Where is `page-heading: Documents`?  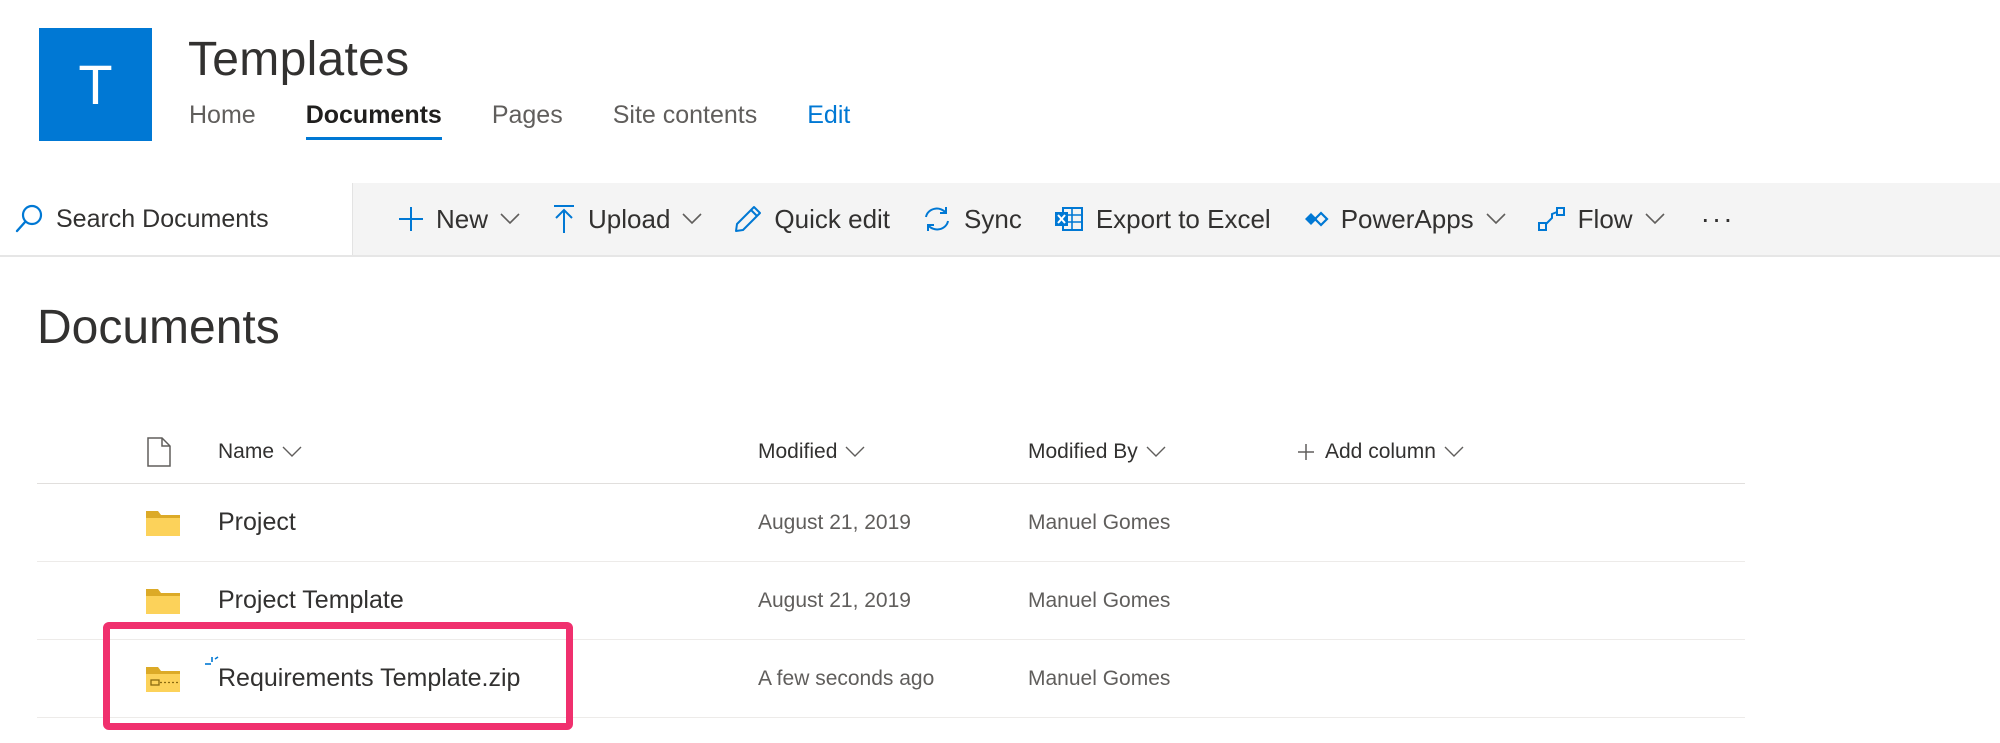
page-heading: Documents is located at coordinates (158, 327).